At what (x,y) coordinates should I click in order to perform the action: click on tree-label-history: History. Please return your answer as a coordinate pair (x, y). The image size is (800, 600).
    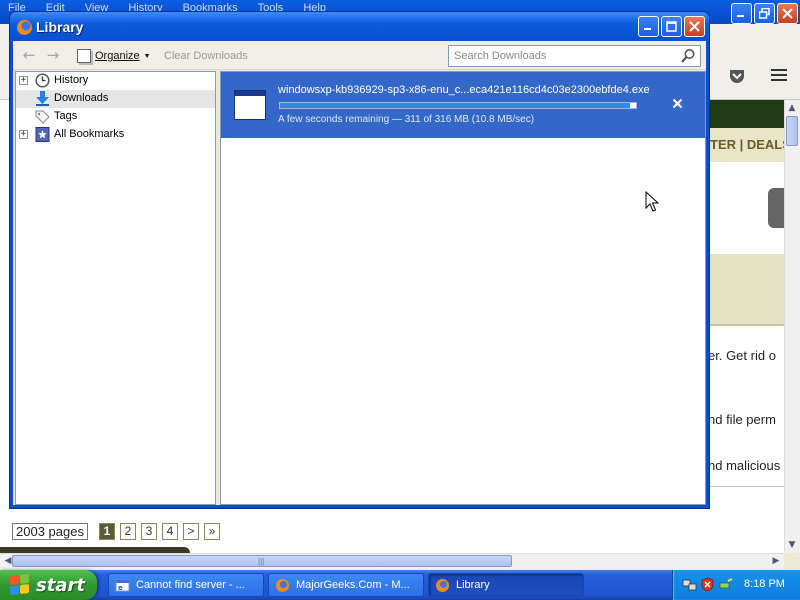
    Looking at the image, I should click on (71, 80).